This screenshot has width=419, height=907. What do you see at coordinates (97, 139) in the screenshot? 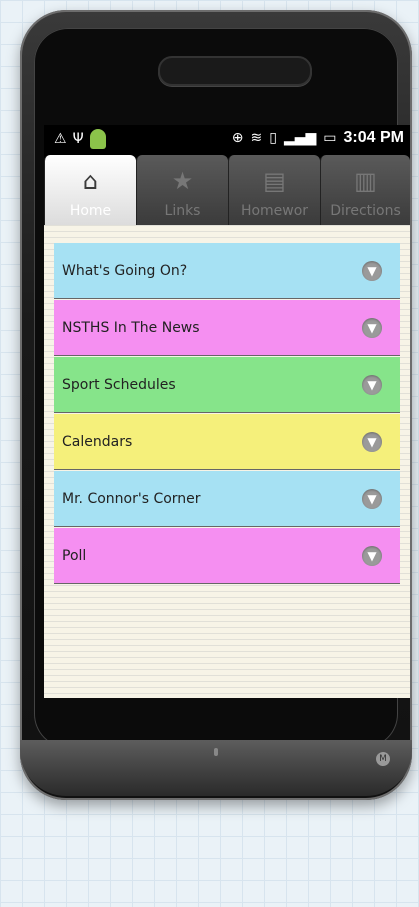
I see `android-icon` at bounding box center [97, 139].